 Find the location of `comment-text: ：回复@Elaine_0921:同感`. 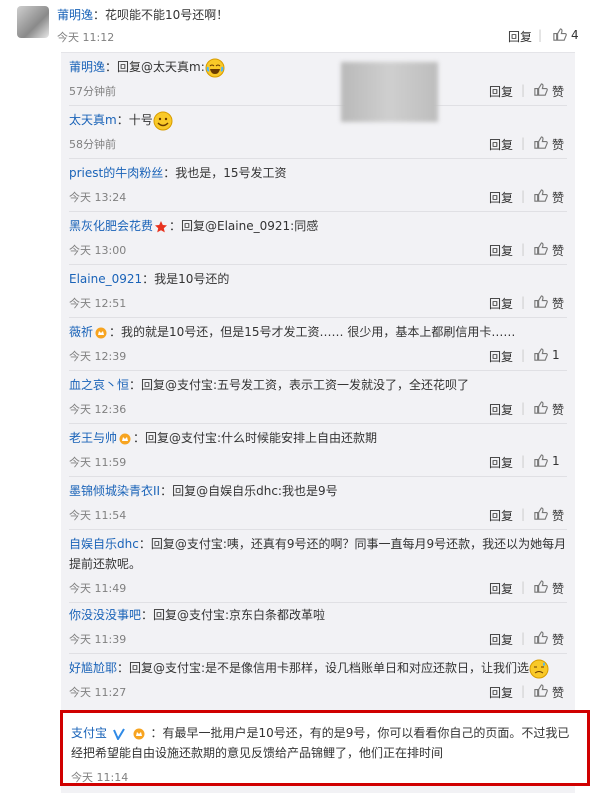

comment-text: ：回复@Elaine_0921:同感 is located at coordinates (244, 226).